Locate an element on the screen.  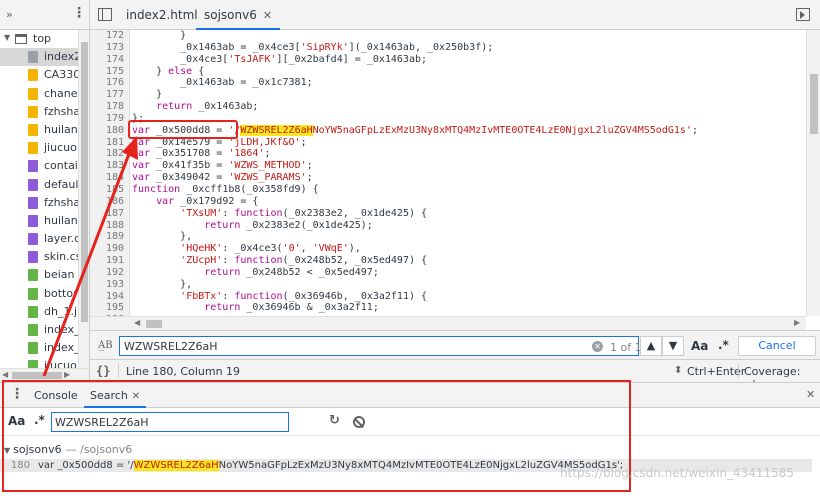
tree-item-label: jiucuo is located at coordinates (60, 363).